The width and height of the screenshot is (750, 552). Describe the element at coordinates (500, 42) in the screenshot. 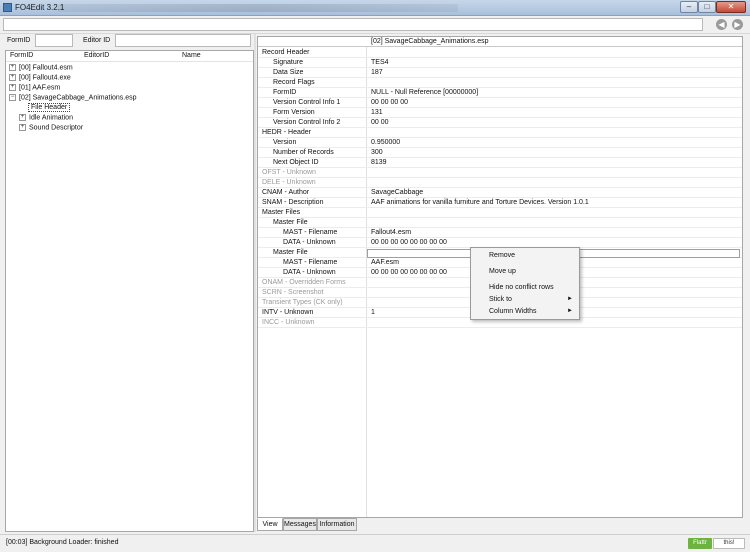

I see `record-view-header: [02] SavageCabbage_Animations.esp` at that location.